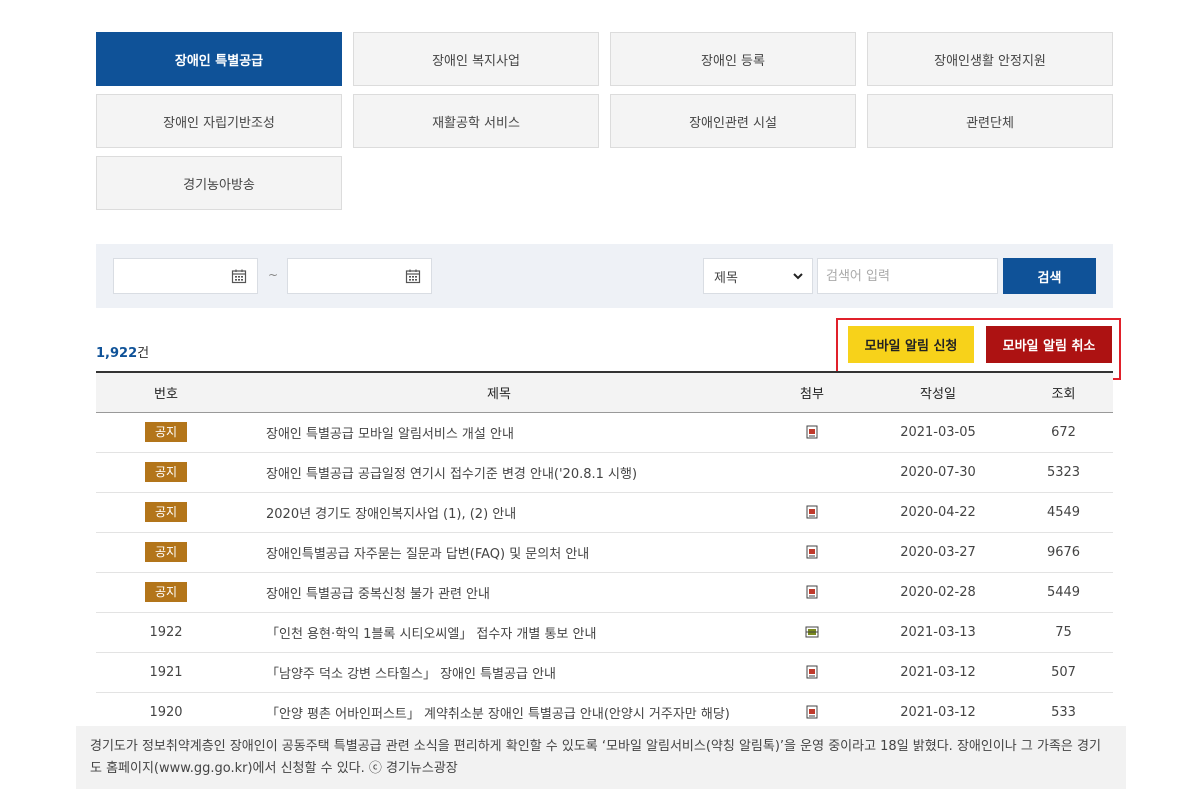 This screenshot has height=797, width=1180. Describe the element at coordinates (1063, 472) in the screenshot. I see `row-views: 5323` at that location.